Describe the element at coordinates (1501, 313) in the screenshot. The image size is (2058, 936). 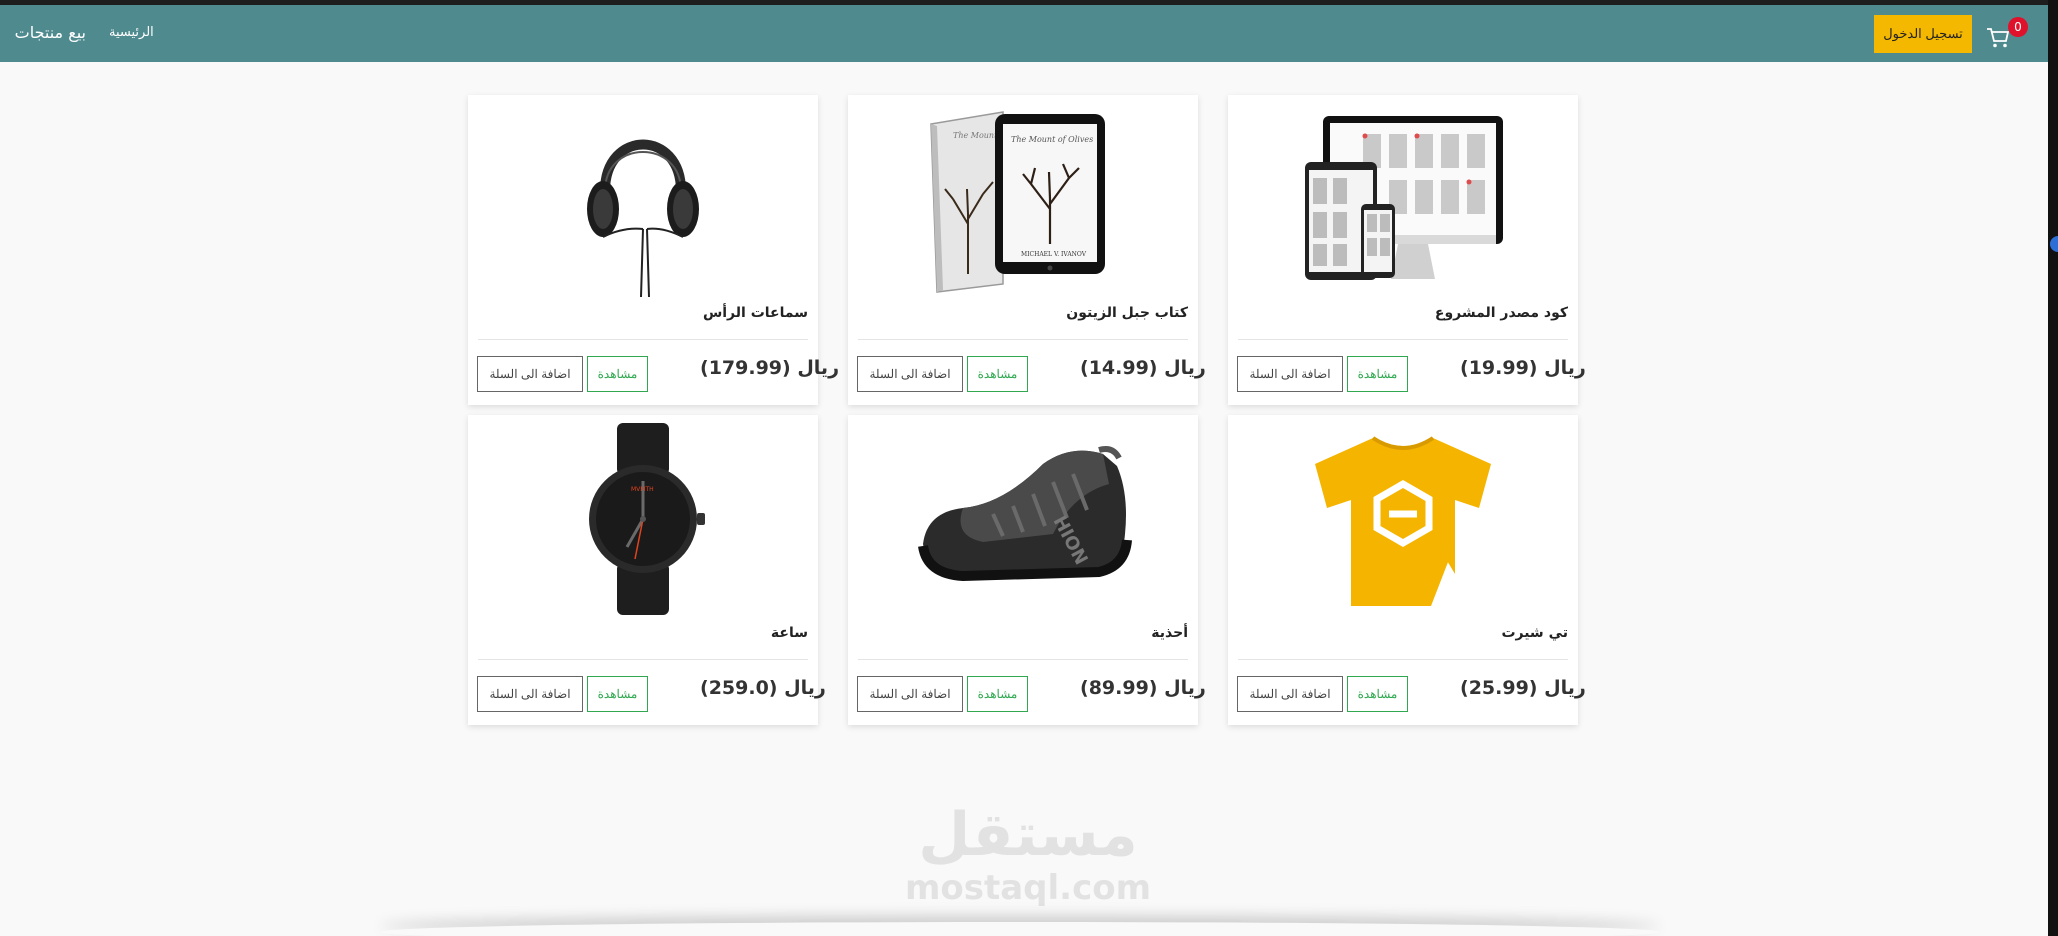
I see `product-name: كود مصدر المشروع` at that location.